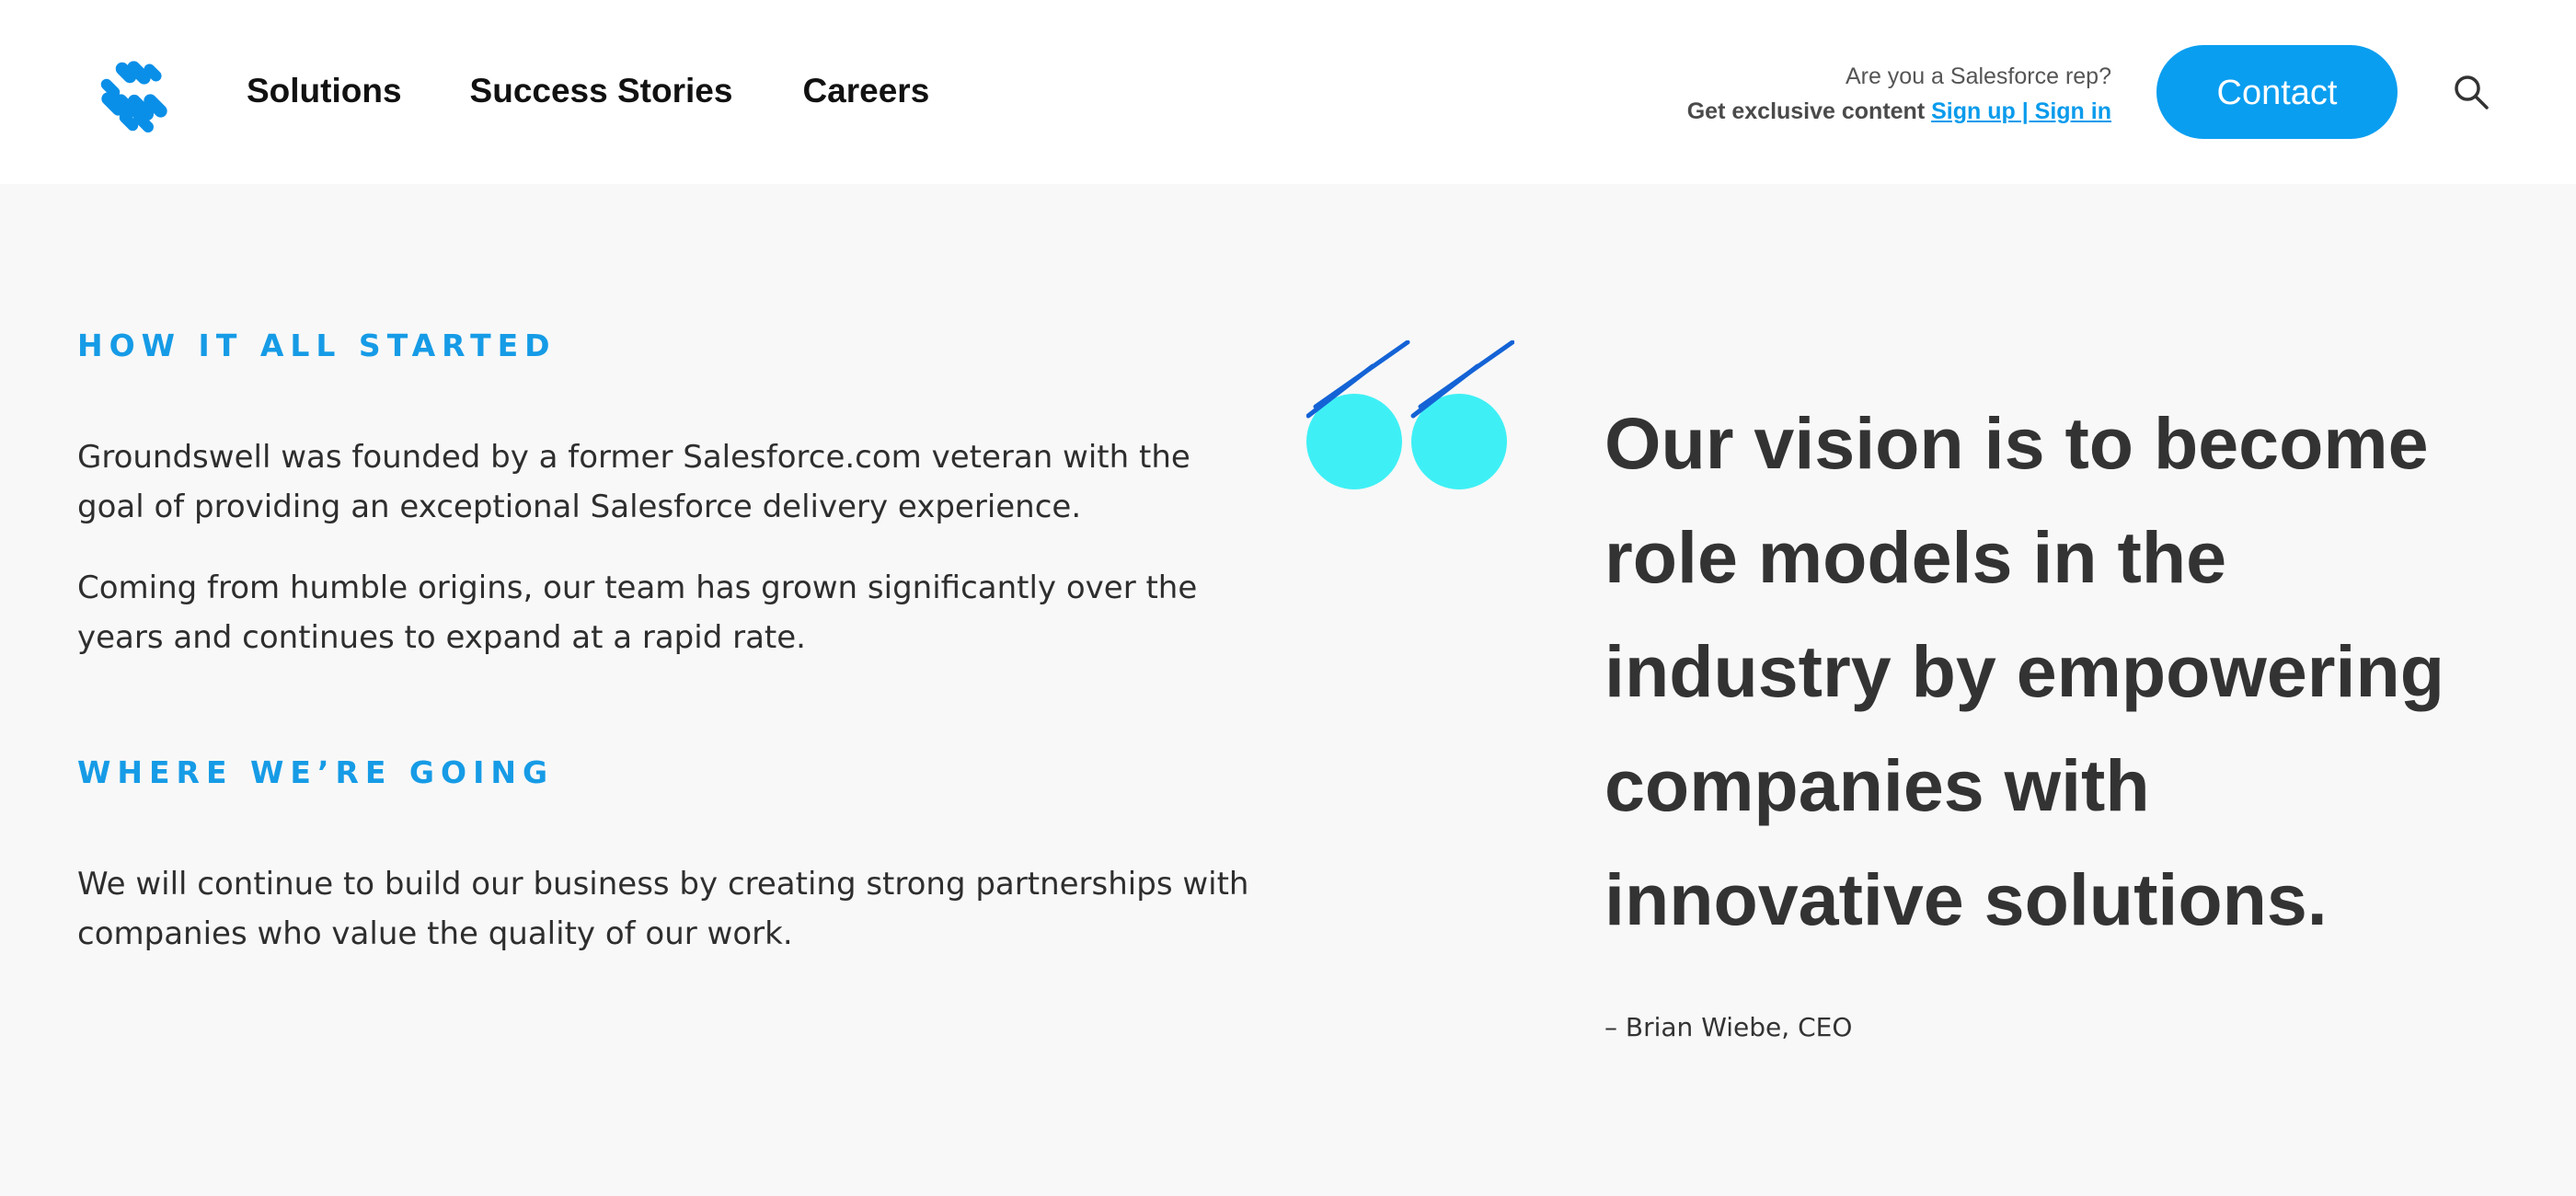 The image size is (2576, 1196). I want to click on contact-button: Contact, so click(2277, 92).